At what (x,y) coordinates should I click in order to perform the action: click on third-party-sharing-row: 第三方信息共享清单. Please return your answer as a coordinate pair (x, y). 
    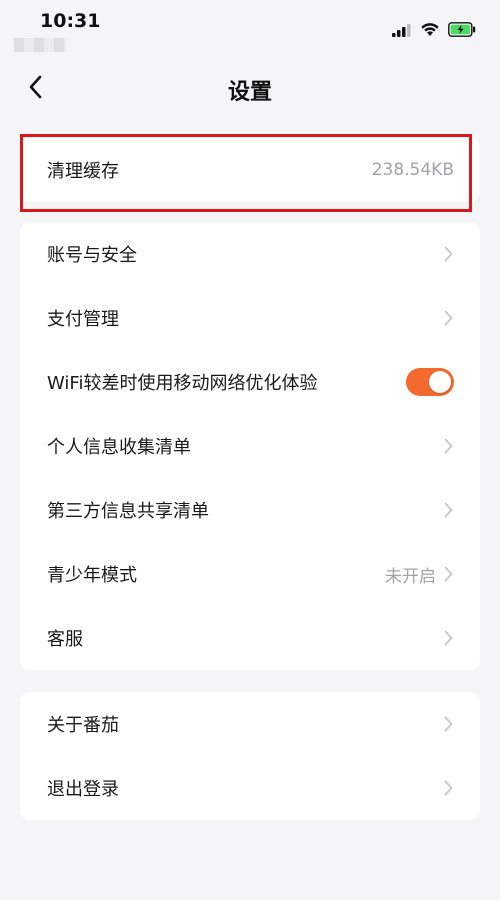
    Looking at the image, I should click on (250, 510).